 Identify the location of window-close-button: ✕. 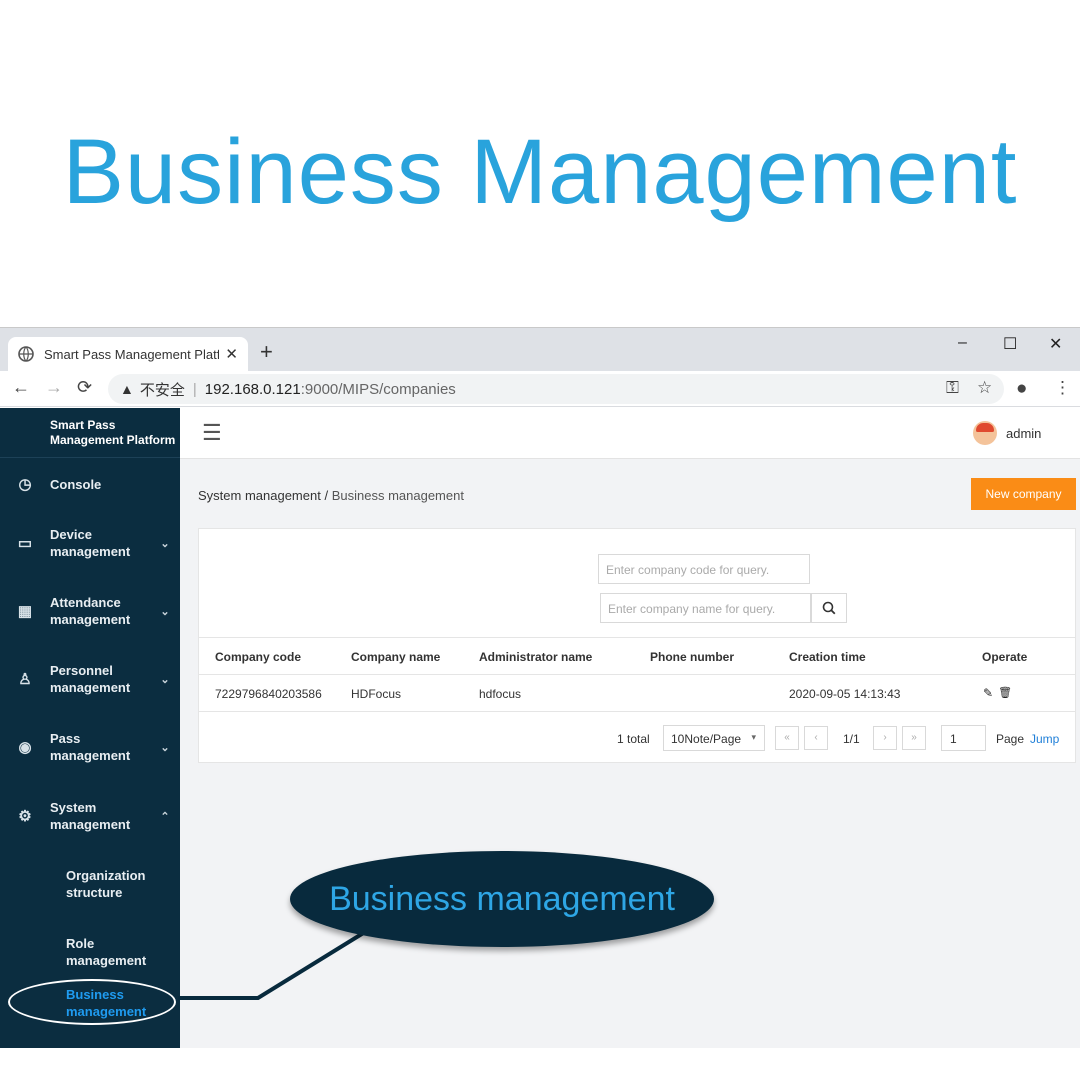
(1055, 344).